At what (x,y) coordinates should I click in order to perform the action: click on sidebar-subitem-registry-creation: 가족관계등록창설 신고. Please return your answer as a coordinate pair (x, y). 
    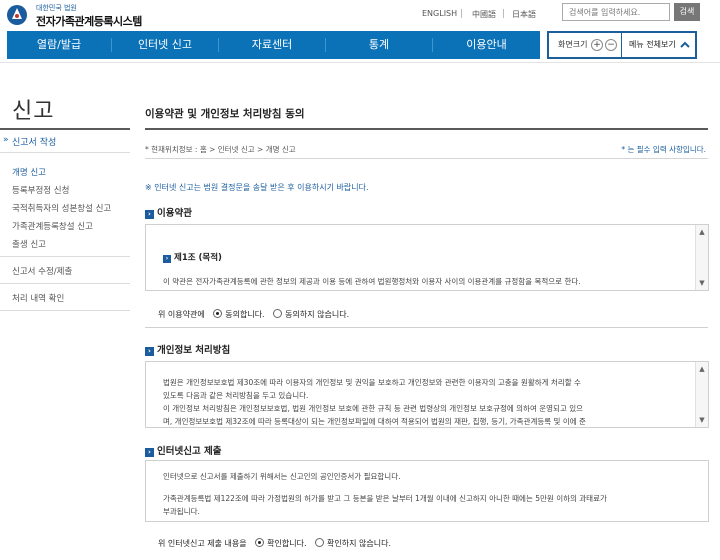
    Looking at the image, I should click on (52, 226).